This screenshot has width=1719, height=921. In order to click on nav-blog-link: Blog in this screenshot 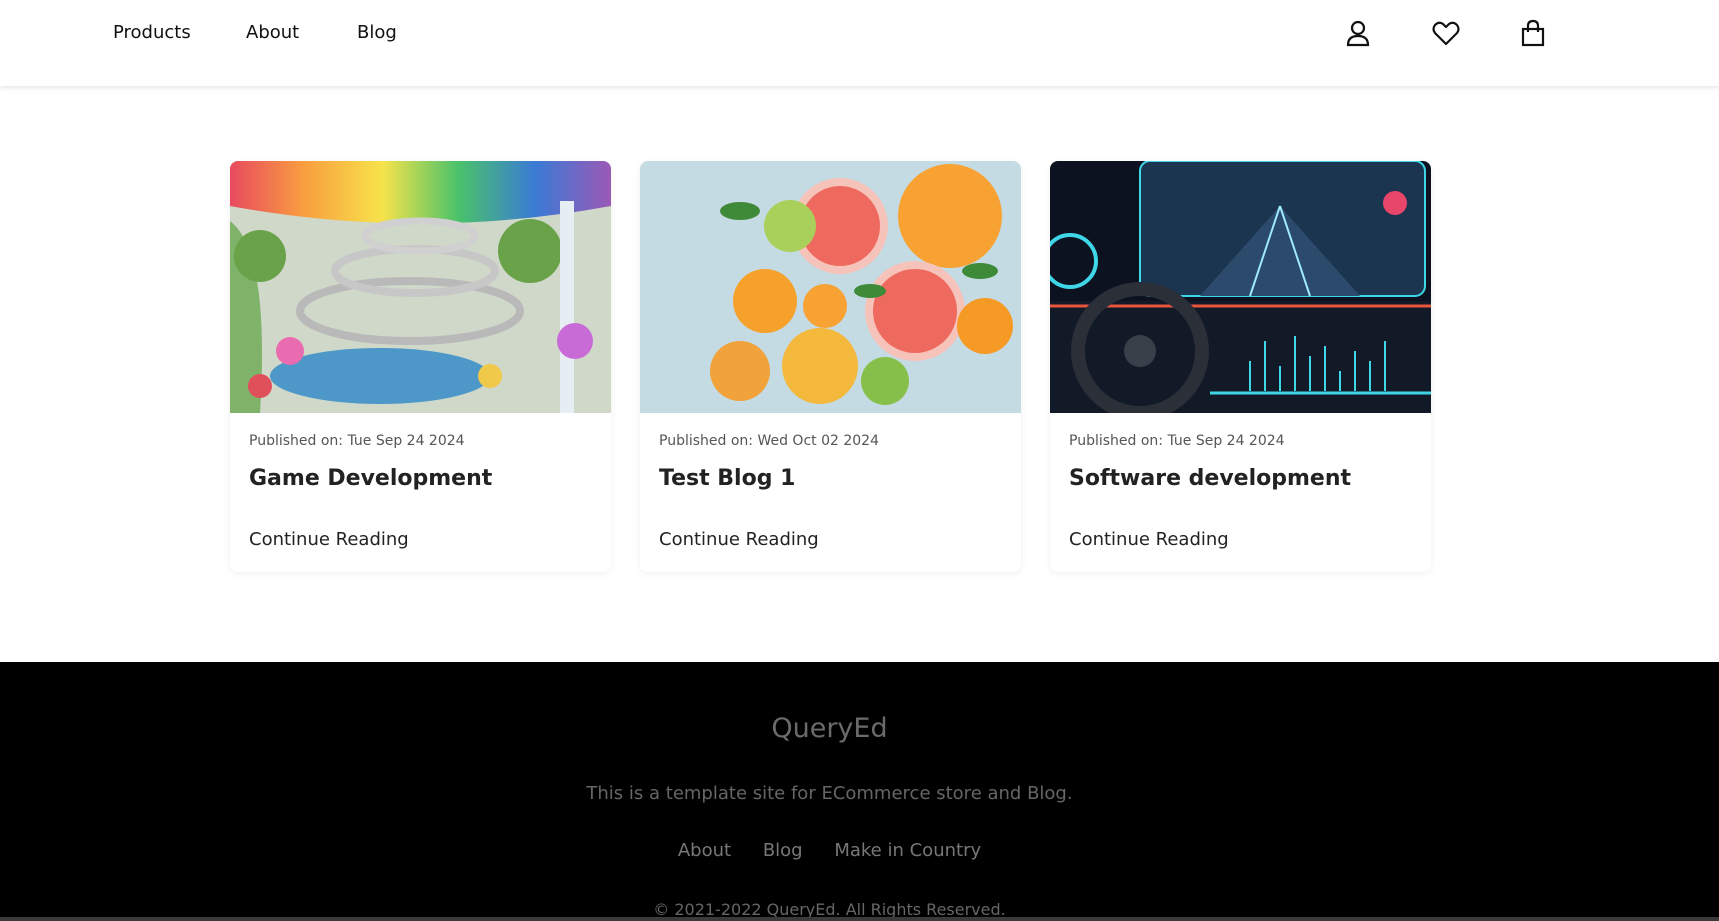, I will do `click(377, 32)`.